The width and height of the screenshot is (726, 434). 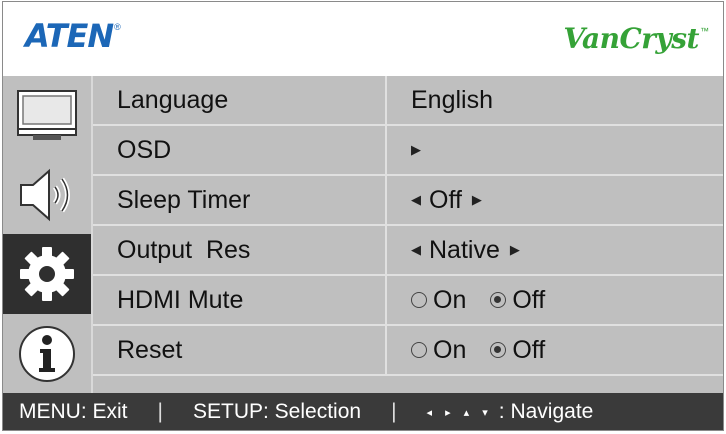 I want to click on menu-row-language: Language English, so click(x=408, y=101).